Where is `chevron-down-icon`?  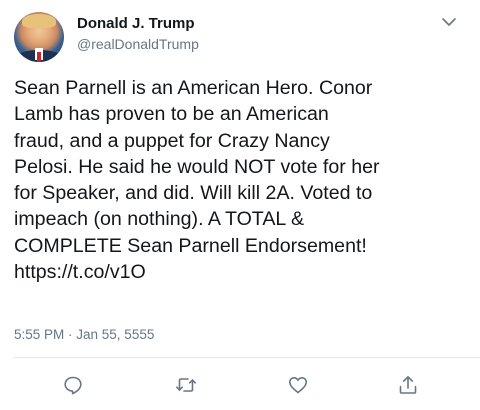
chevron-down-icon is located at coordinates (449, 22).